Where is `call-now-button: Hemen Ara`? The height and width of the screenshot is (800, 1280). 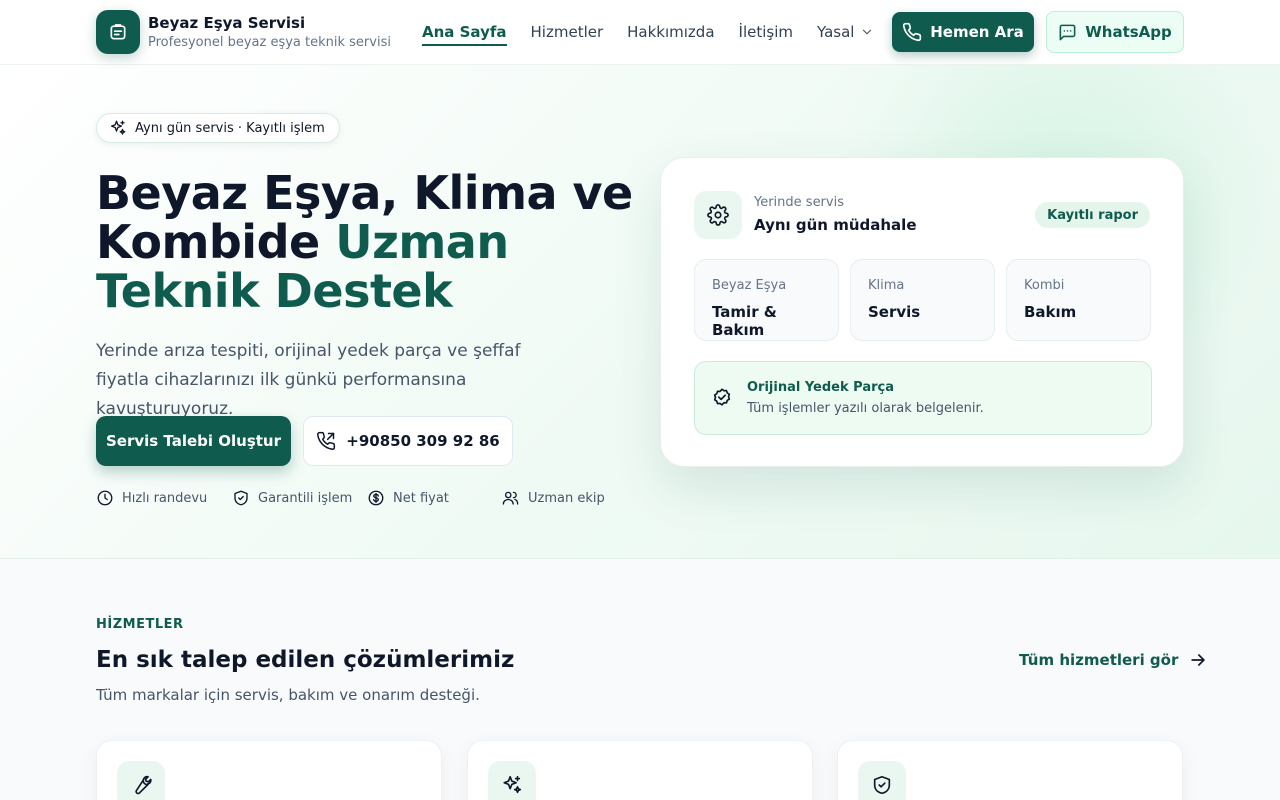 call-now-button: Hemen Ara is located at coordinates (963, 32).